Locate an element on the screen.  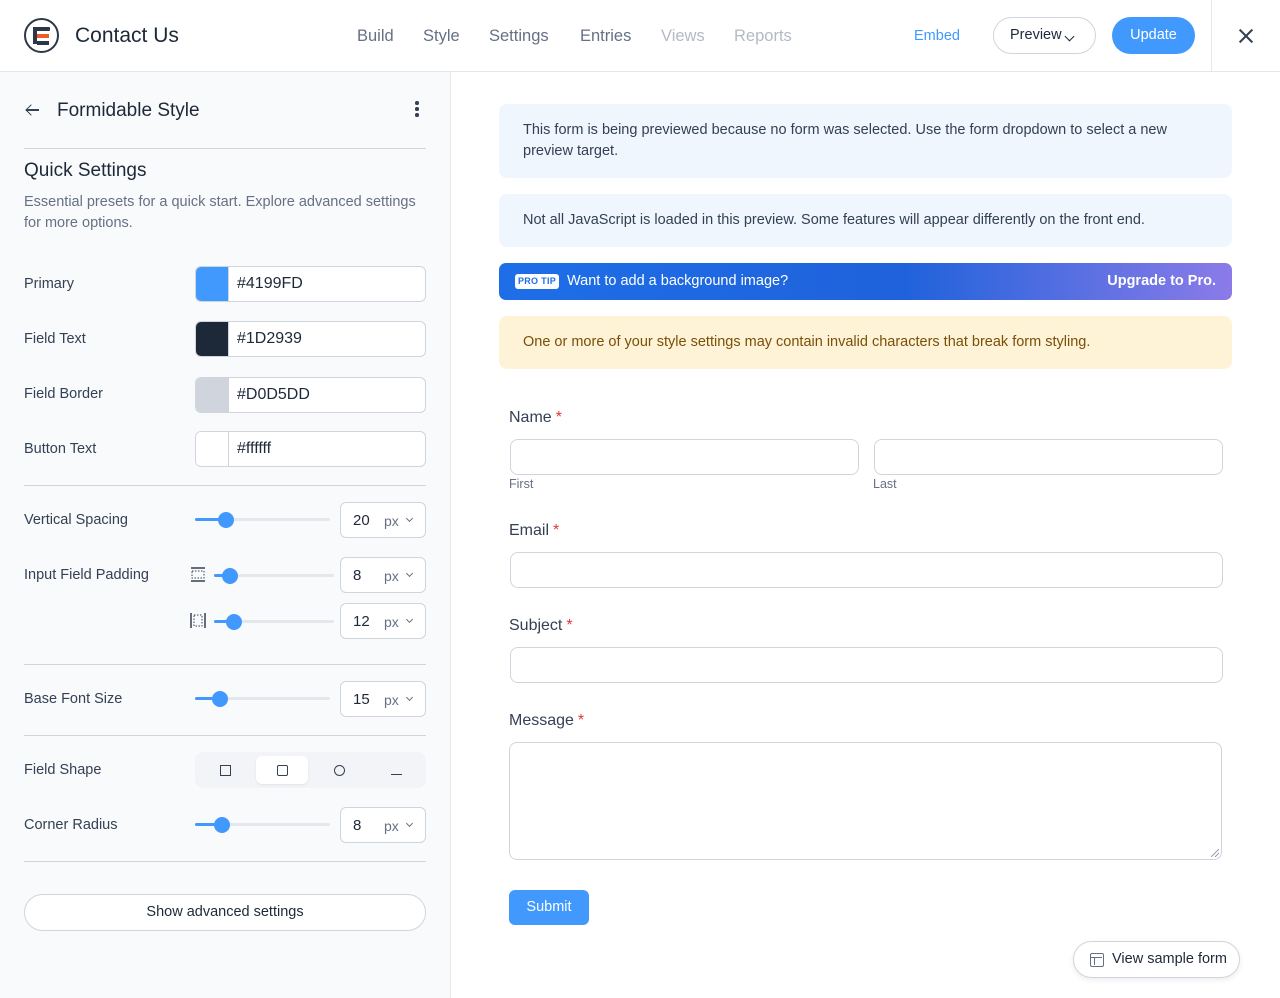
show-advanced-settings-button: Show advanced settings is located at coordinates (225, 912).